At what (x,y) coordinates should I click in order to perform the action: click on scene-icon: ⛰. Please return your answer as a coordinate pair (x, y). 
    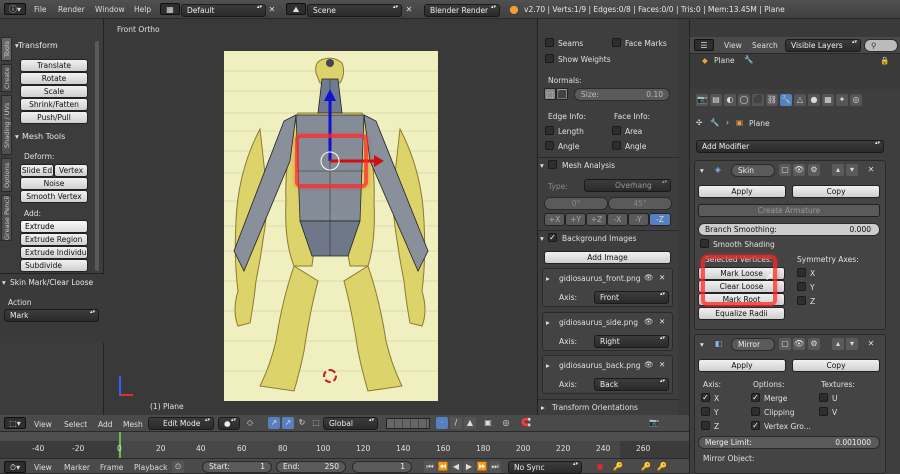
    Looking at the image, I should click on (296, 9).